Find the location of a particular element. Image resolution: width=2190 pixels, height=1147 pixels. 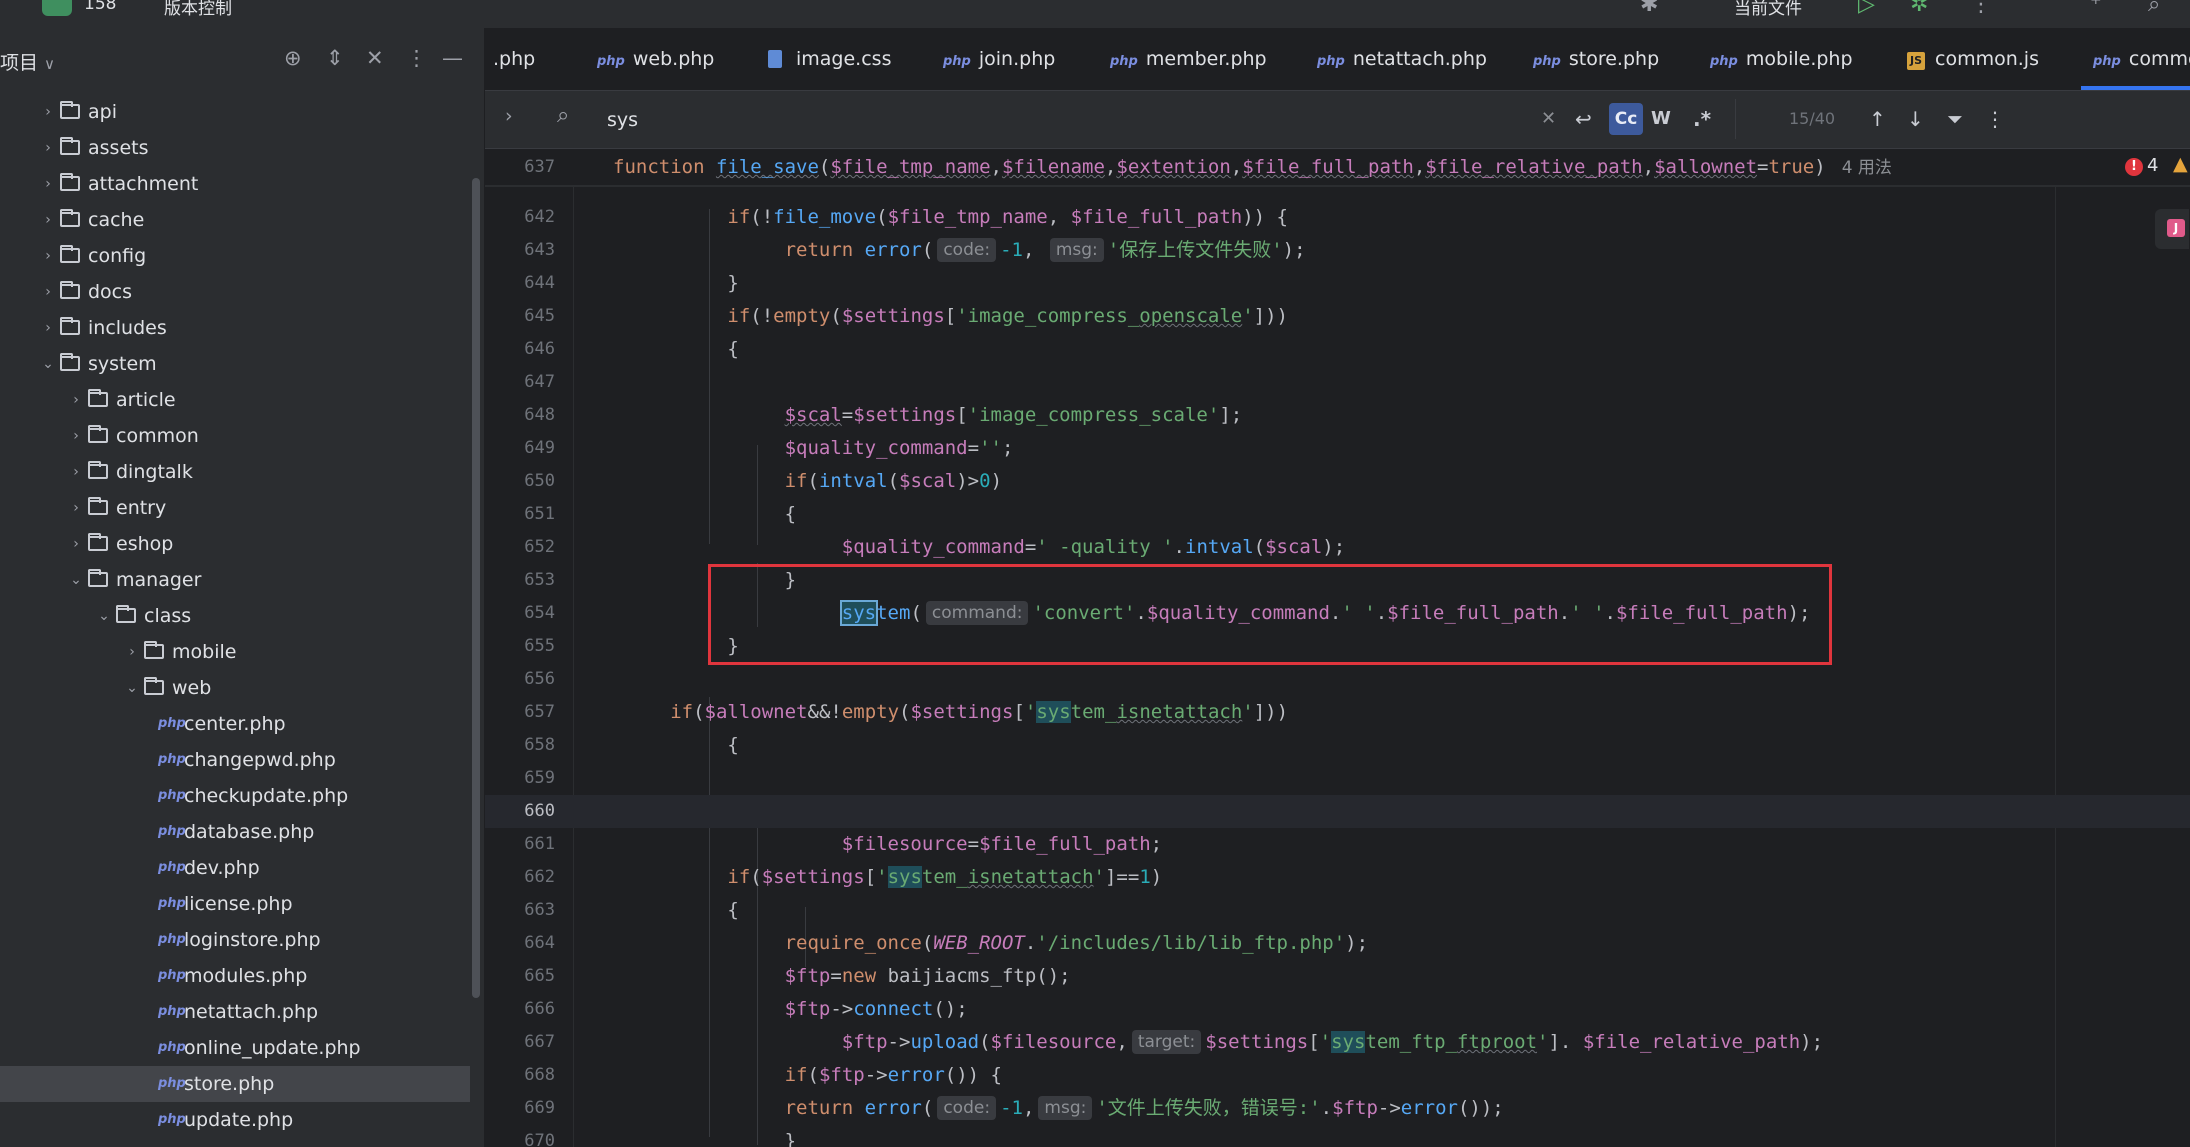

code-line: 663 { is located at coordinates (1337, 910).